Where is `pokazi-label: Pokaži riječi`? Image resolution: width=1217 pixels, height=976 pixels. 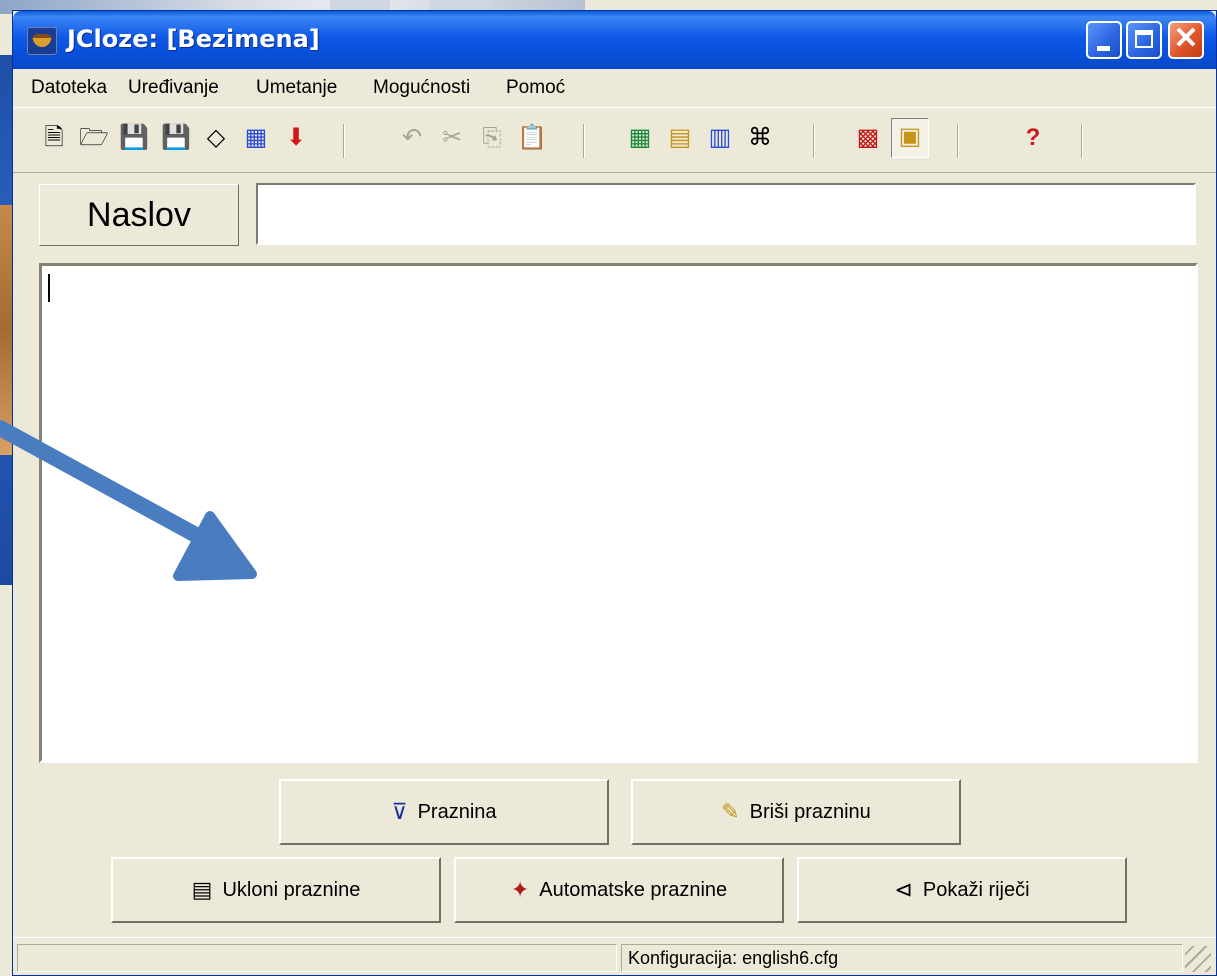
pokazi-label: Pokaži riječi is located at coordinates (976, 889).